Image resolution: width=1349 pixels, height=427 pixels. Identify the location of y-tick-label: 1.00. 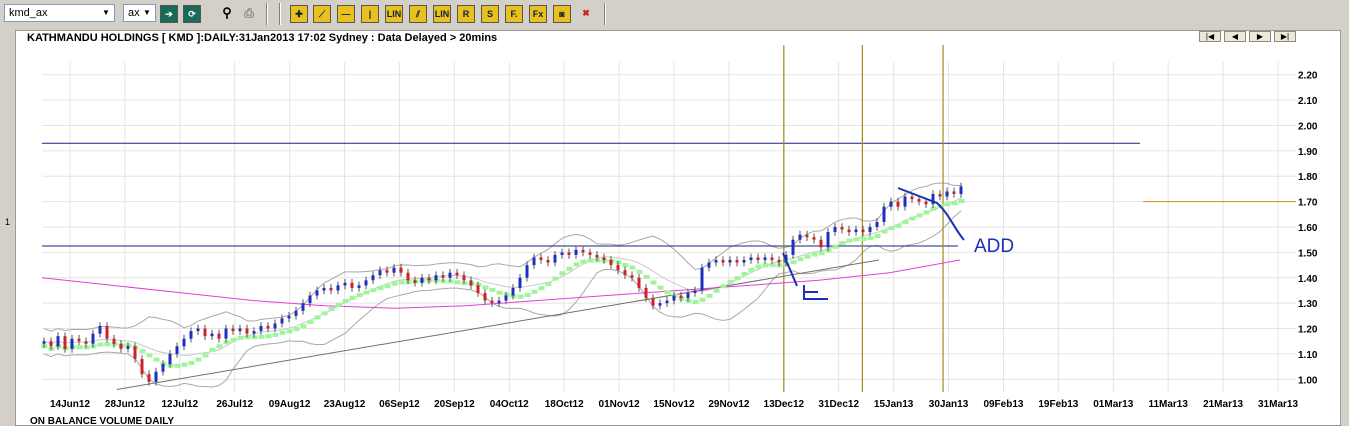
(1308, 380).